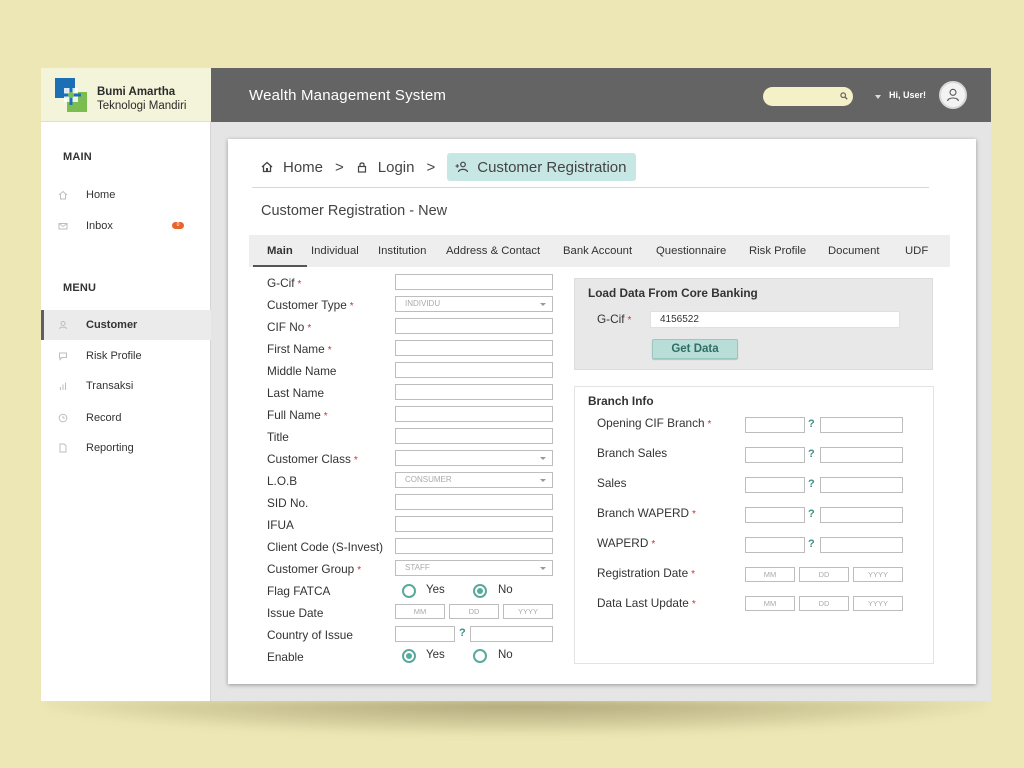 Image resolution: width=1024 pixels, height=768 pixels. Describe the element at coordinates (474, 546) in the screenshot. I see `client-code-field` at that location.